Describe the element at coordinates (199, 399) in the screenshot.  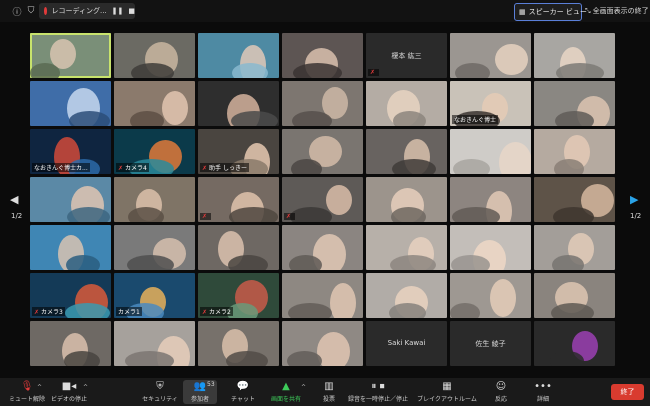
I see `participants-label: 参加者` at that location.